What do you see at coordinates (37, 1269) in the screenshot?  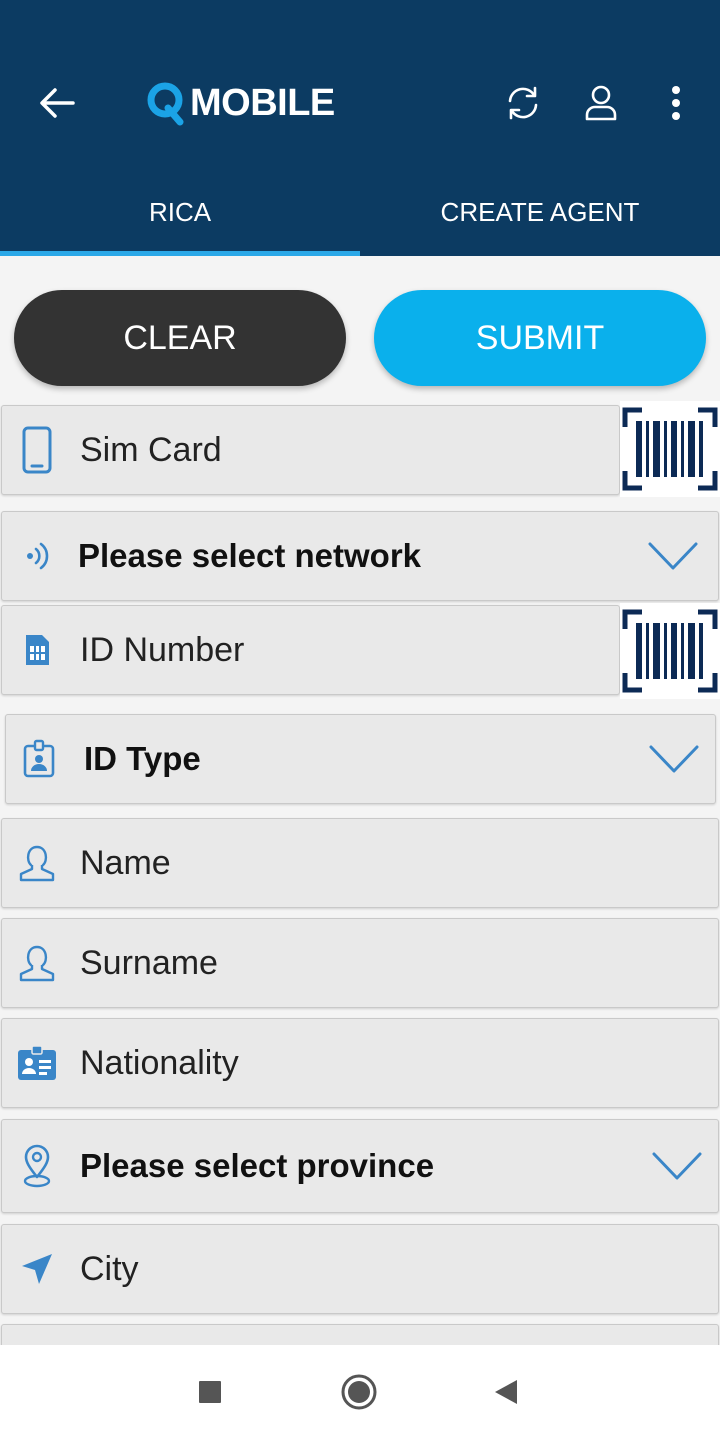 I see `navigation-arrow-icon` at bounding box center [37, 1269].